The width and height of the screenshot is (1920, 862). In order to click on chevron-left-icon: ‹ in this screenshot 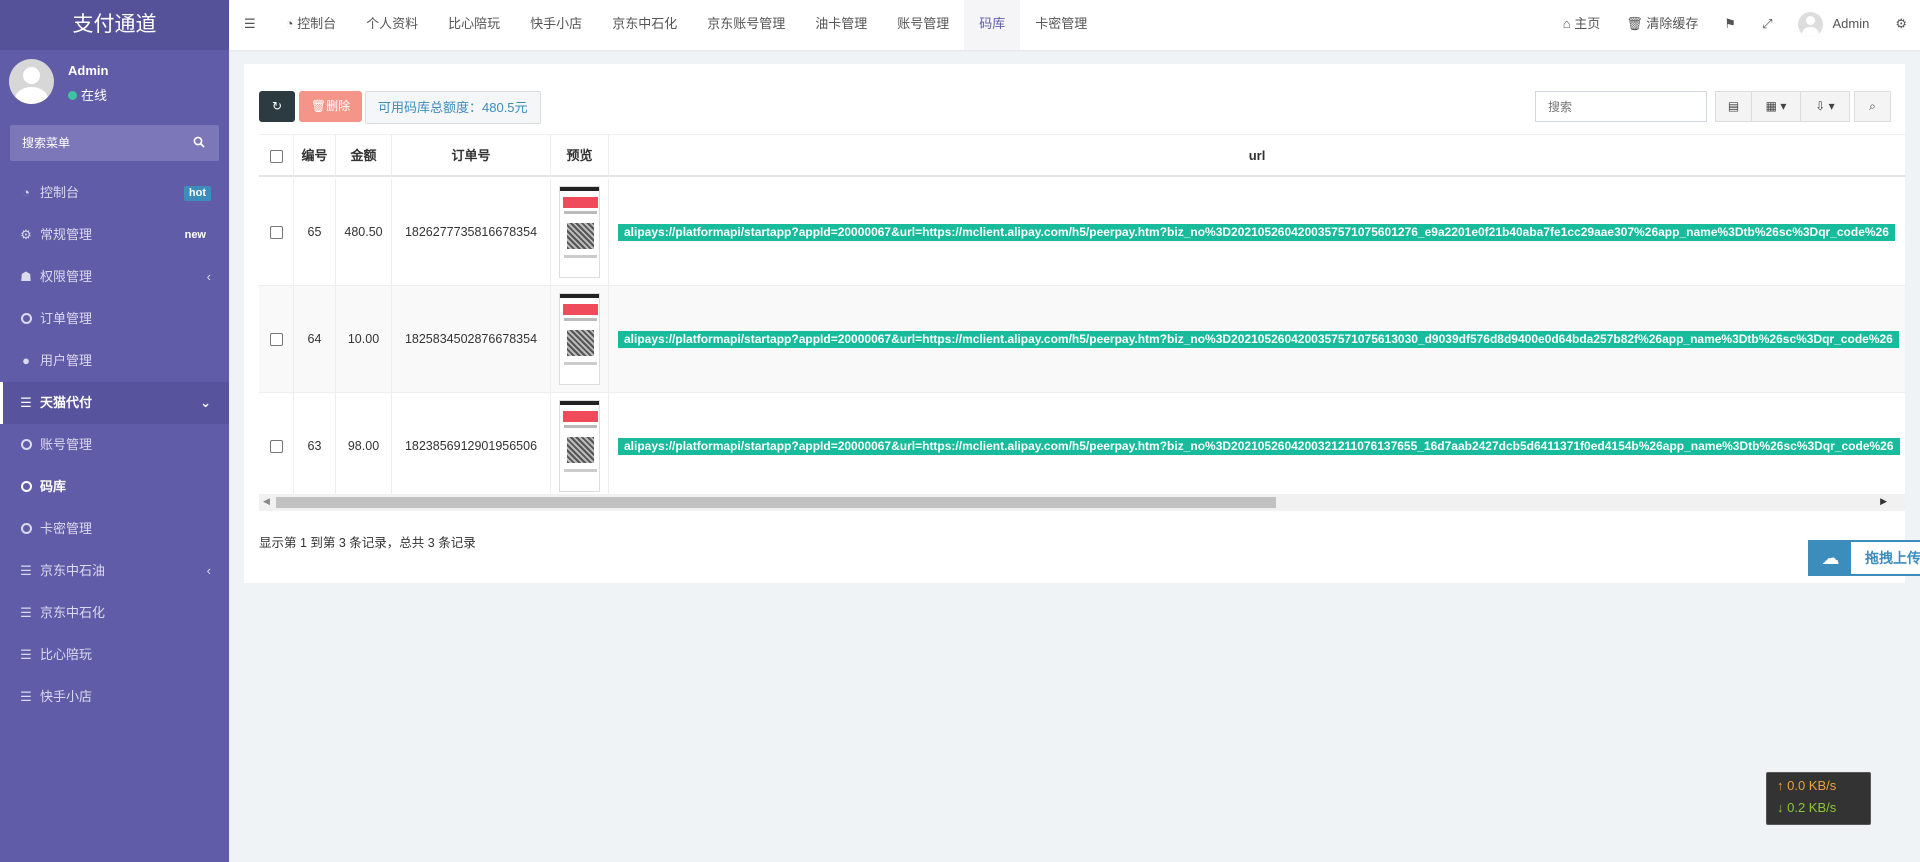, I will do `click(208, 570)`.